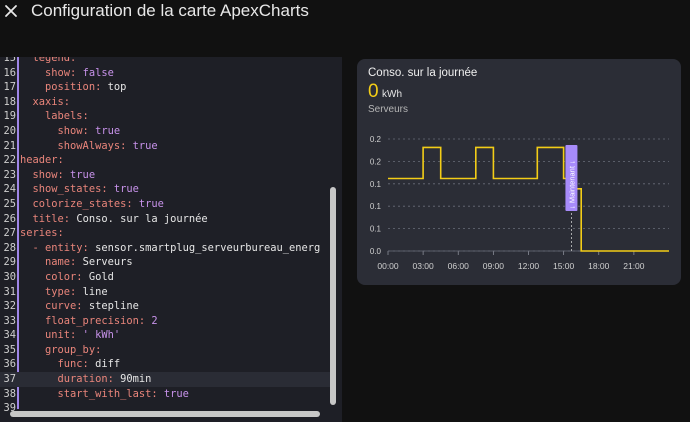  What do you see at coordinates (48, 218) in the screenshot?
I see `yaml-key: title:` at bounding box center [48, 218].